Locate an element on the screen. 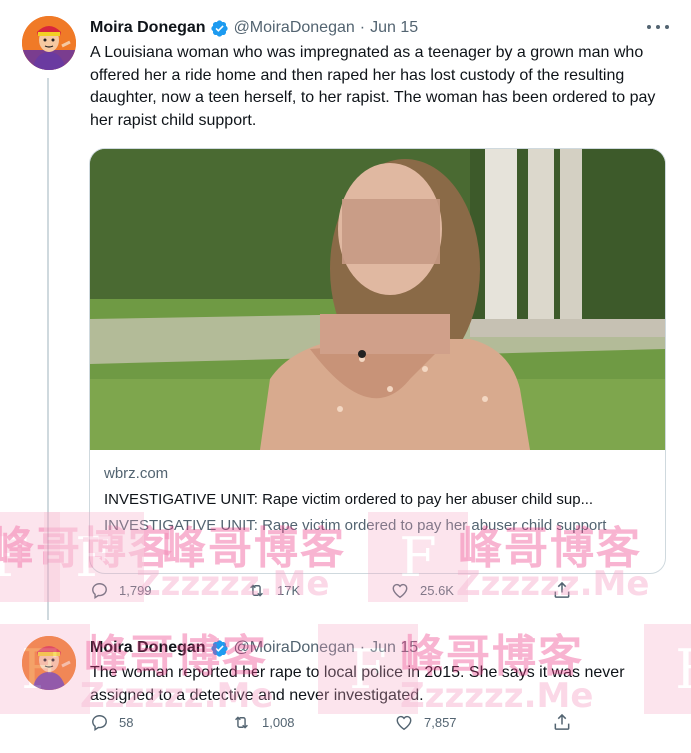 Image resolution: width=691 pixels, height=753 pixels. reply-button: 1,799 is located at coordinates (121, 590).